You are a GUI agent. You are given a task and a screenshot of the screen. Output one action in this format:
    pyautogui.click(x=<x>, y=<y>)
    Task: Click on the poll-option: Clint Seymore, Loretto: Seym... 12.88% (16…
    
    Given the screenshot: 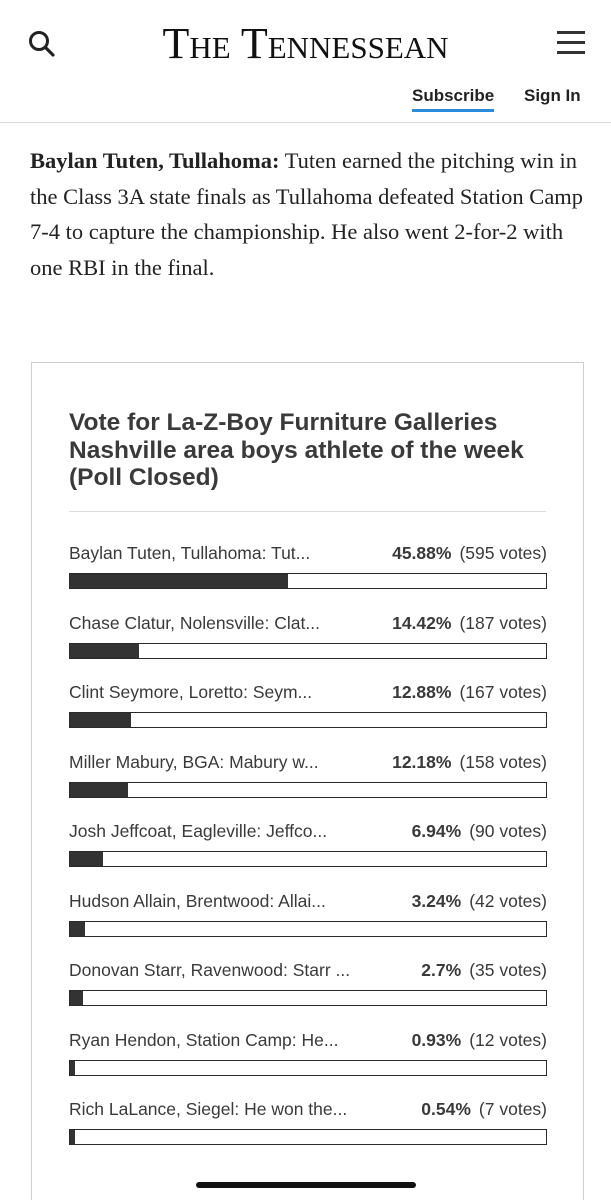 What is the action you would take?
    pyautogui.click(x=308, y=707)
    